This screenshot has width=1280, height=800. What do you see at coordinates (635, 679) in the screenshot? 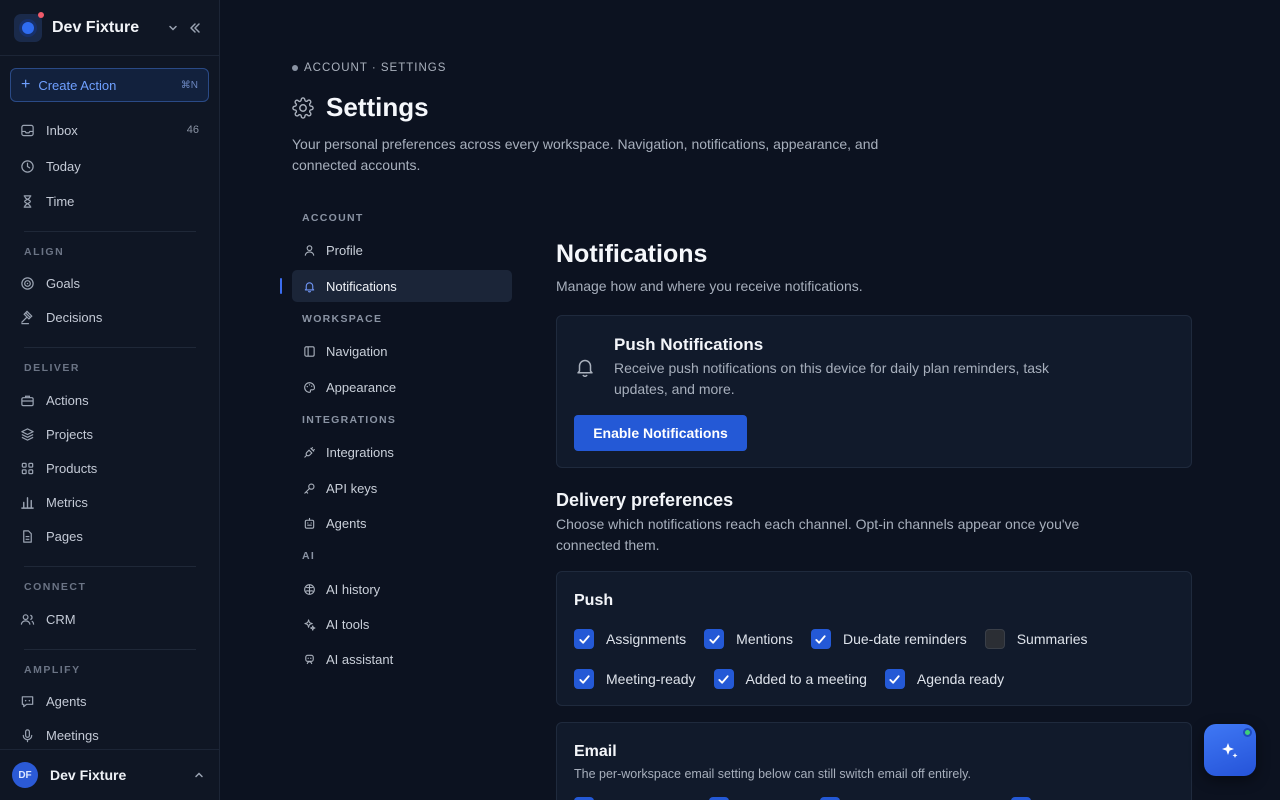
I see `checkbox-meeting-ready: Meeting-ready` at bounding box center [635, 679].